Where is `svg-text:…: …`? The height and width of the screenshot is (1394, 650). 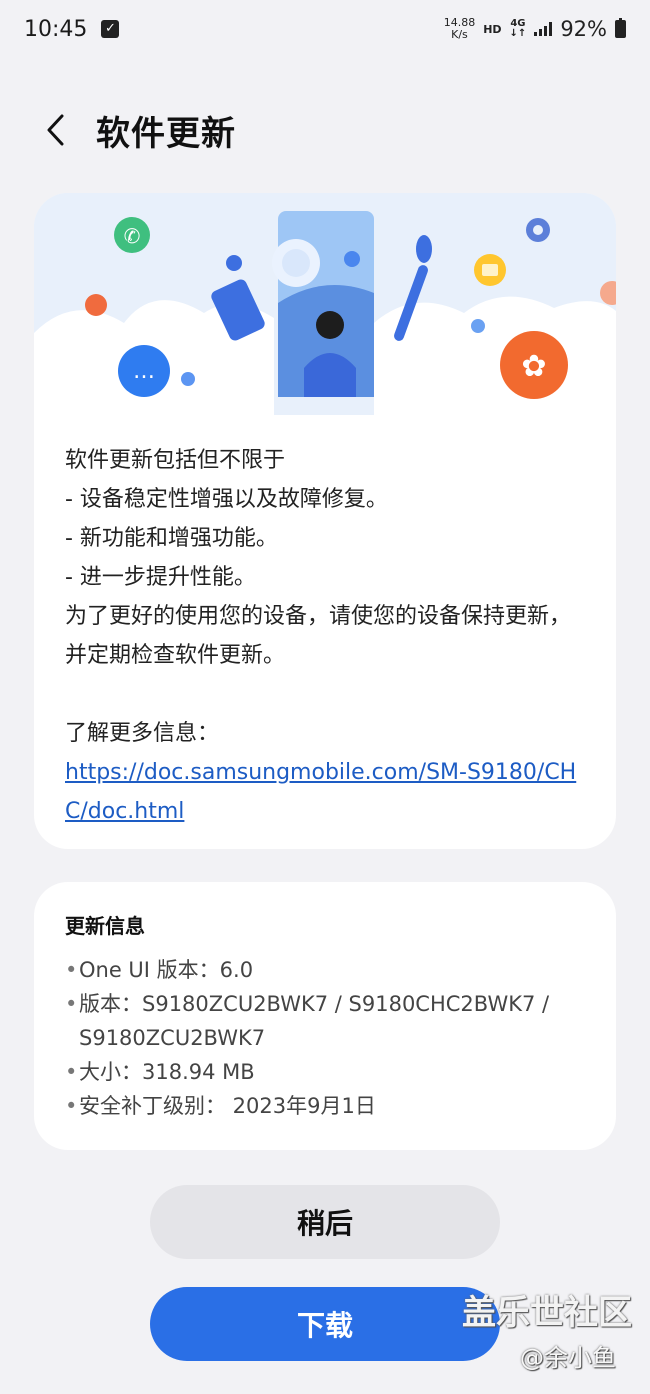
svg-text:…: … is located at coordinates (144, 371).